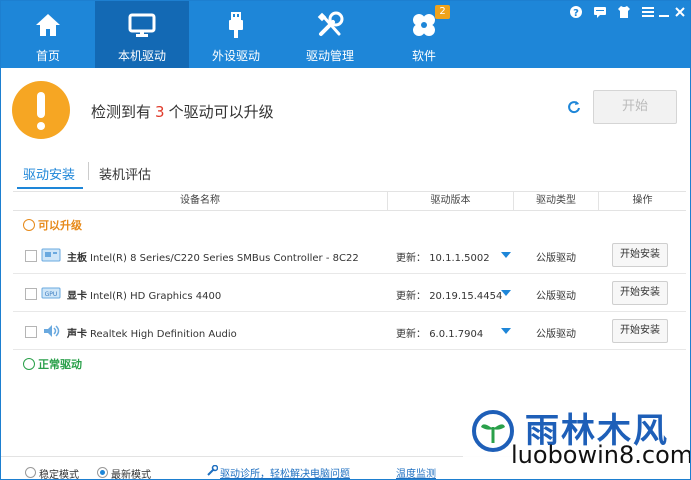  I want to click on nav-home-label: 首页, so click(47, 56).